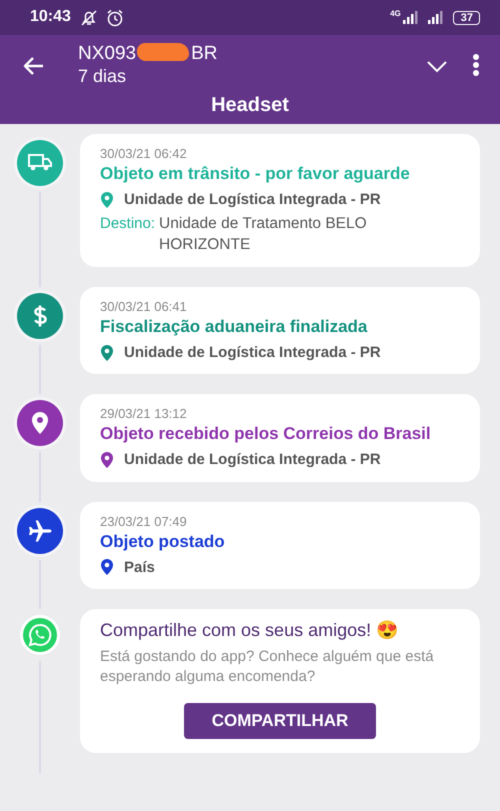 This screenshot has width=500, height=811. Describe the element at coordinates (250, 630) in the screenshot. I see `share-title: Compartilhe com os seus amigos! 😍` at that location.